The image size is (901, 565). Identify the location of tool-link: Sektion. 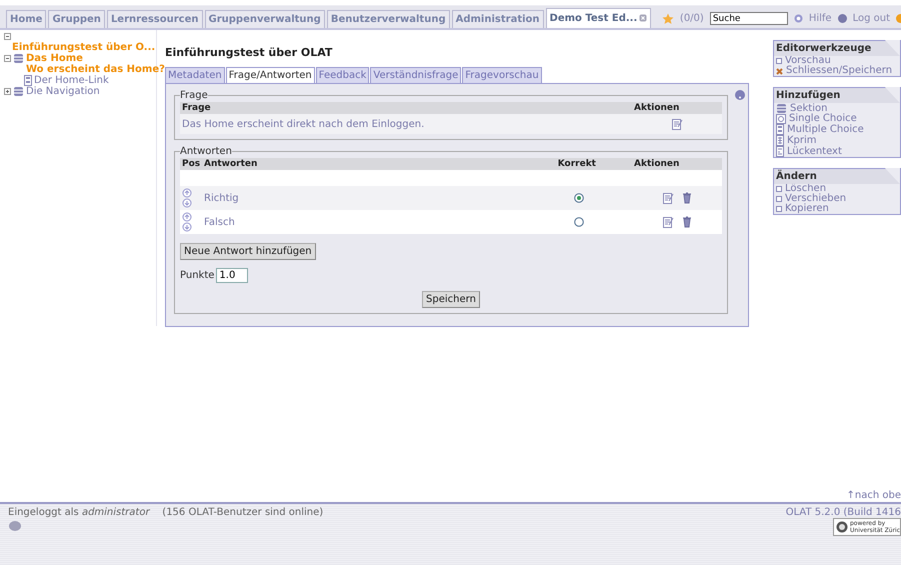
(809, 109).